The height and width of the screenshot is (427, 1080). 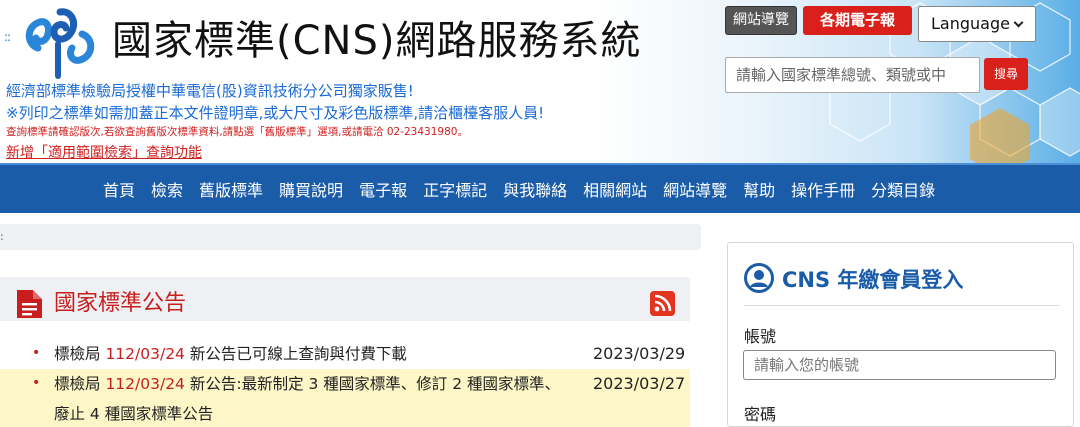 I want to click on announcement-date: 2023/03/27, so click(x=639, y=383).